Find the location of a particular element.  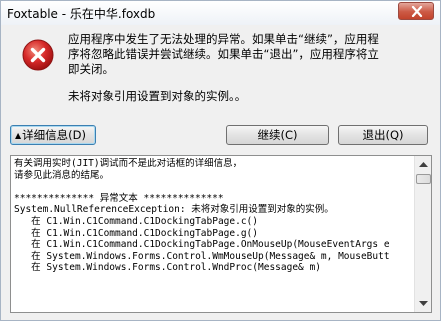

window-title: Foxtable - 乐在中华.foxdb is located at coordinates (81, 14).